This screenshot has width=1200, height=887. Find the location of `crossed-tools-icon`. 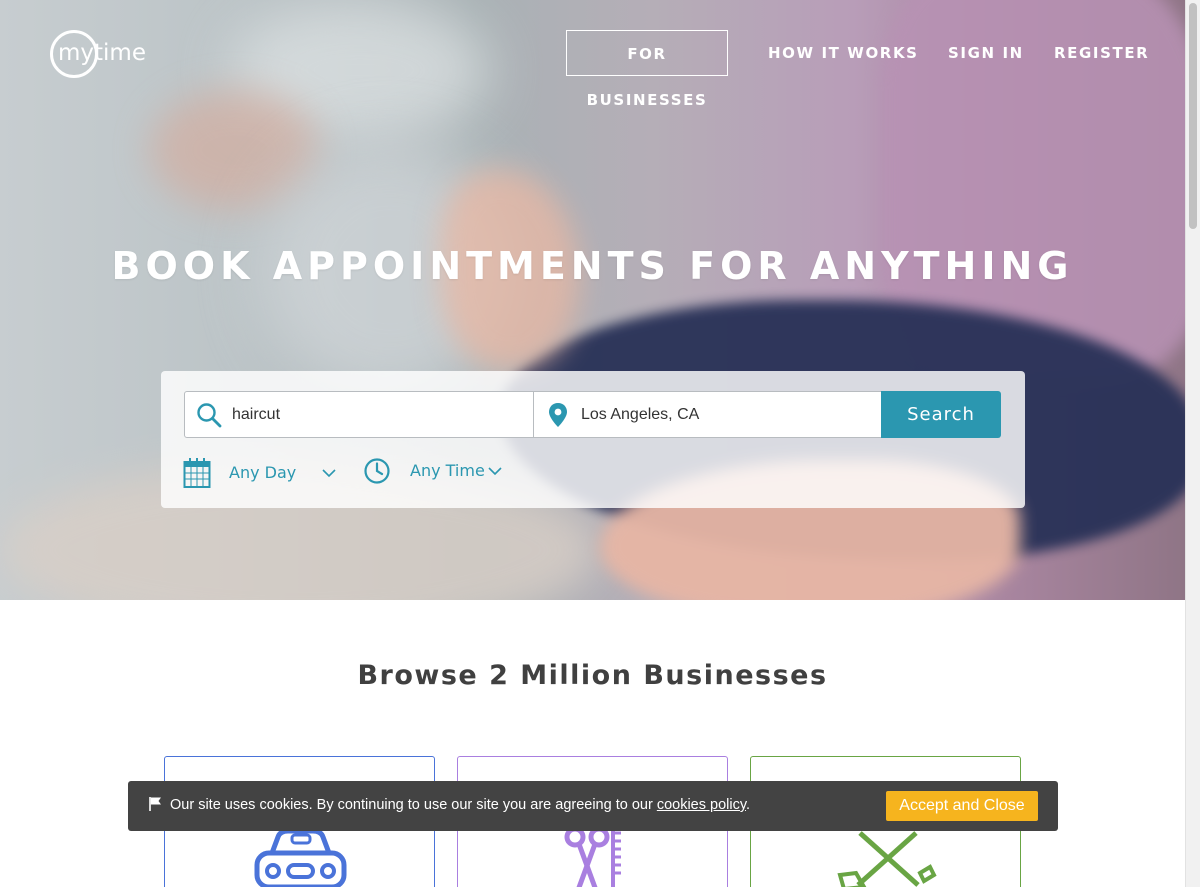

crossed-tools-icon is located at coordinates (887, 859).